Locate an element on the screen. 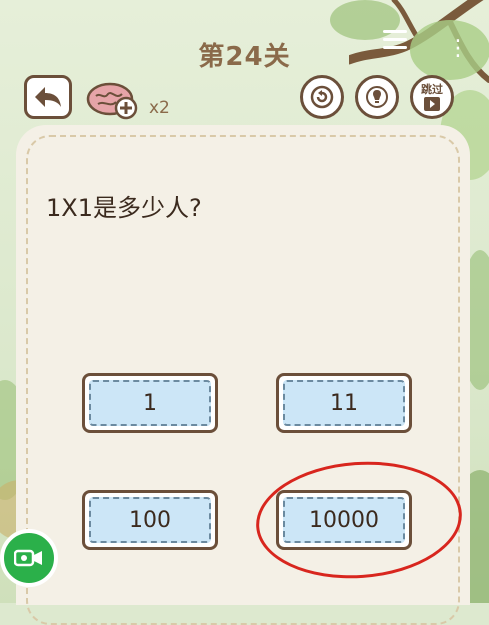  video-record-button is located at coordinates (29, 558).